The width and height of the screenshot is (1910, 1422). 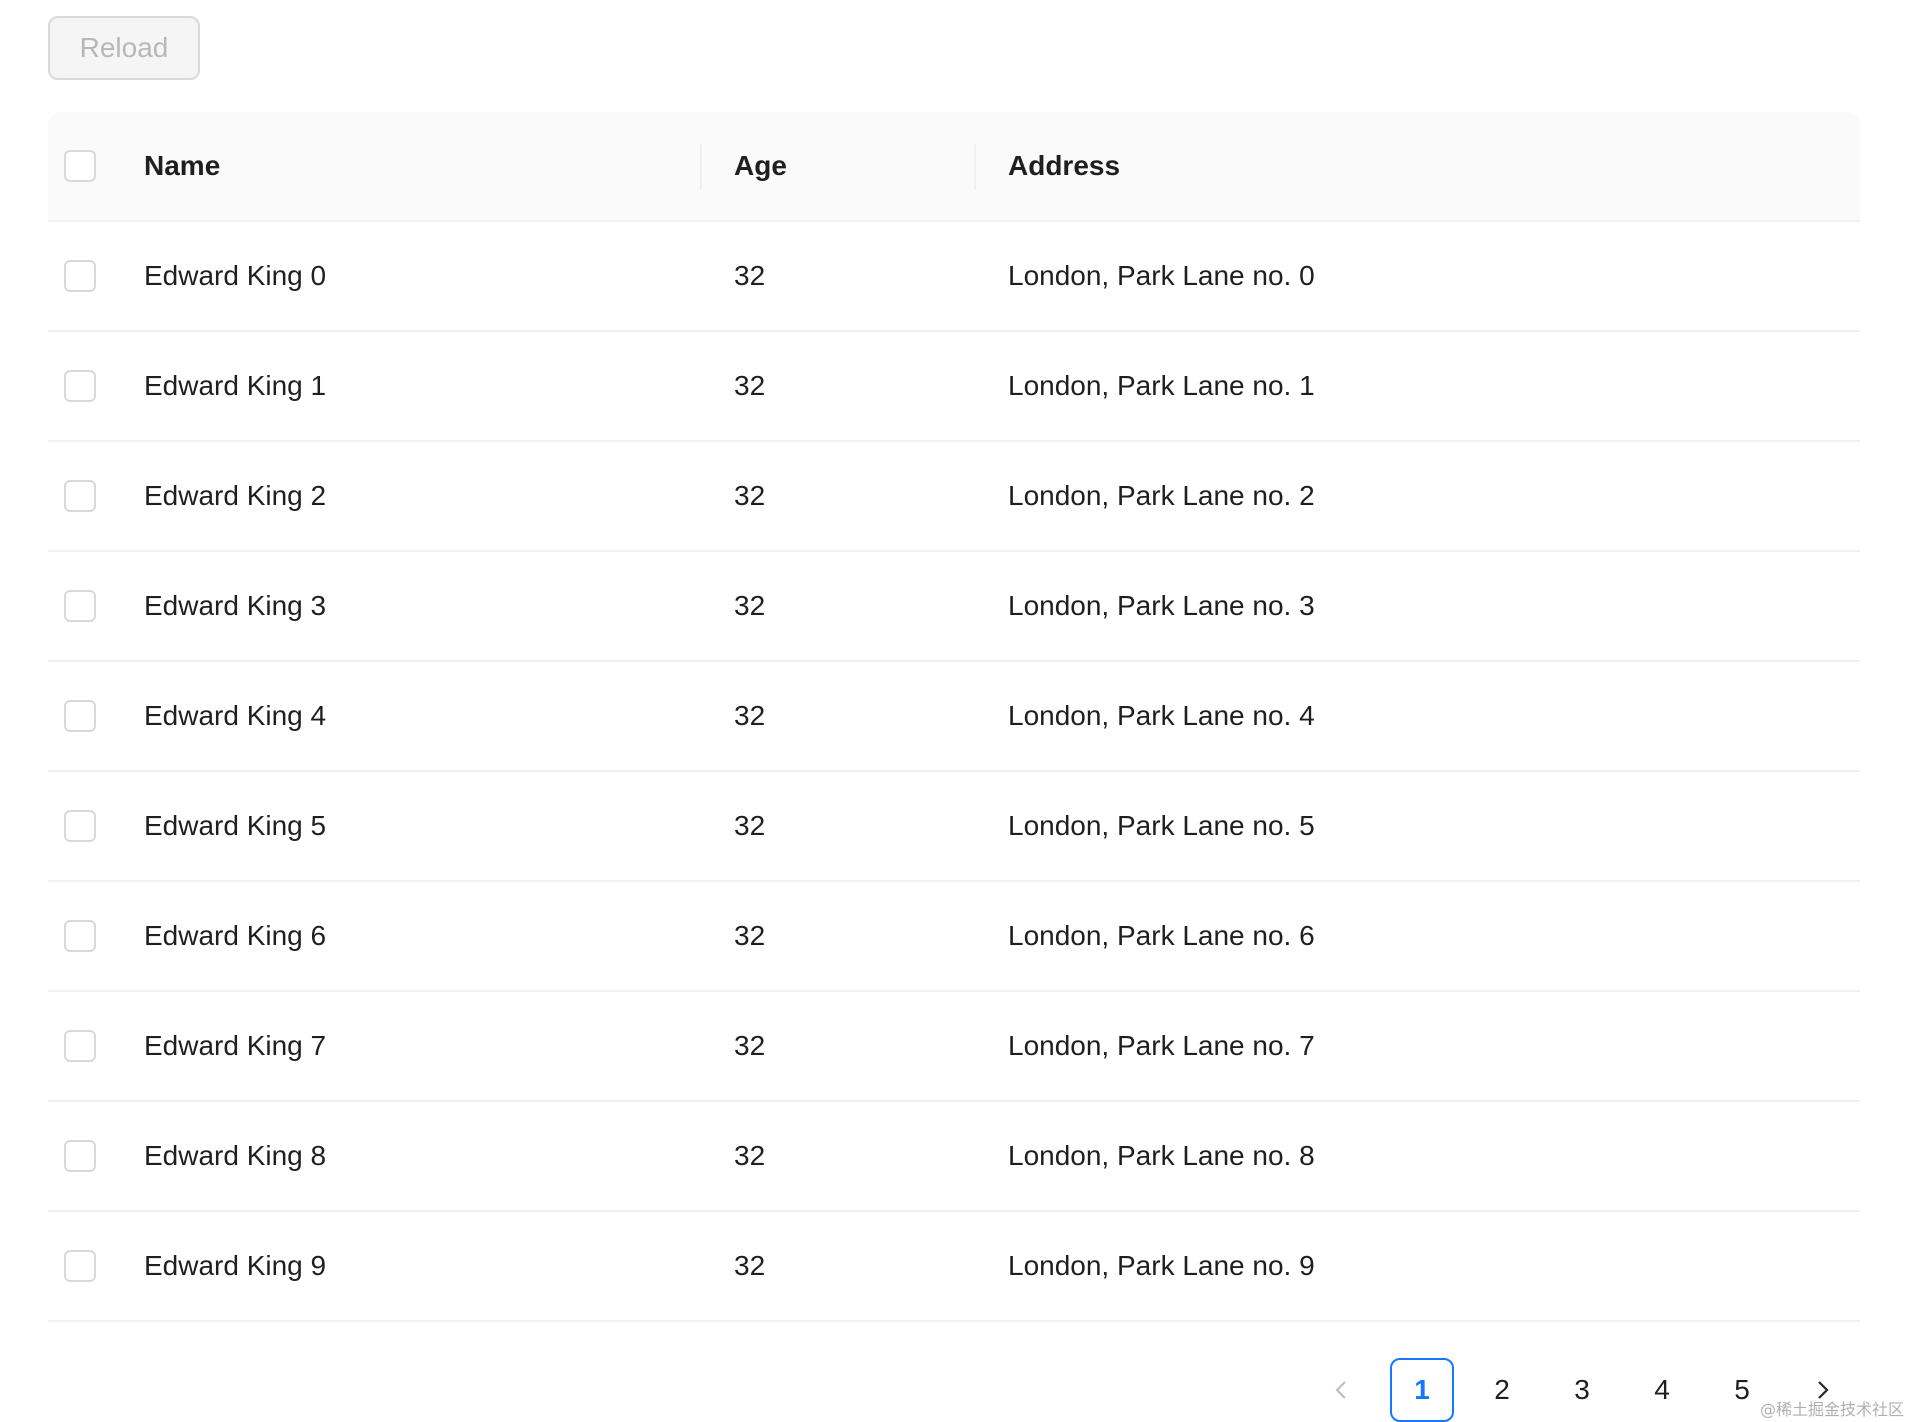 I want to click on cell-address: London, Park Lane no. 0, so click(x=1161, y=275).